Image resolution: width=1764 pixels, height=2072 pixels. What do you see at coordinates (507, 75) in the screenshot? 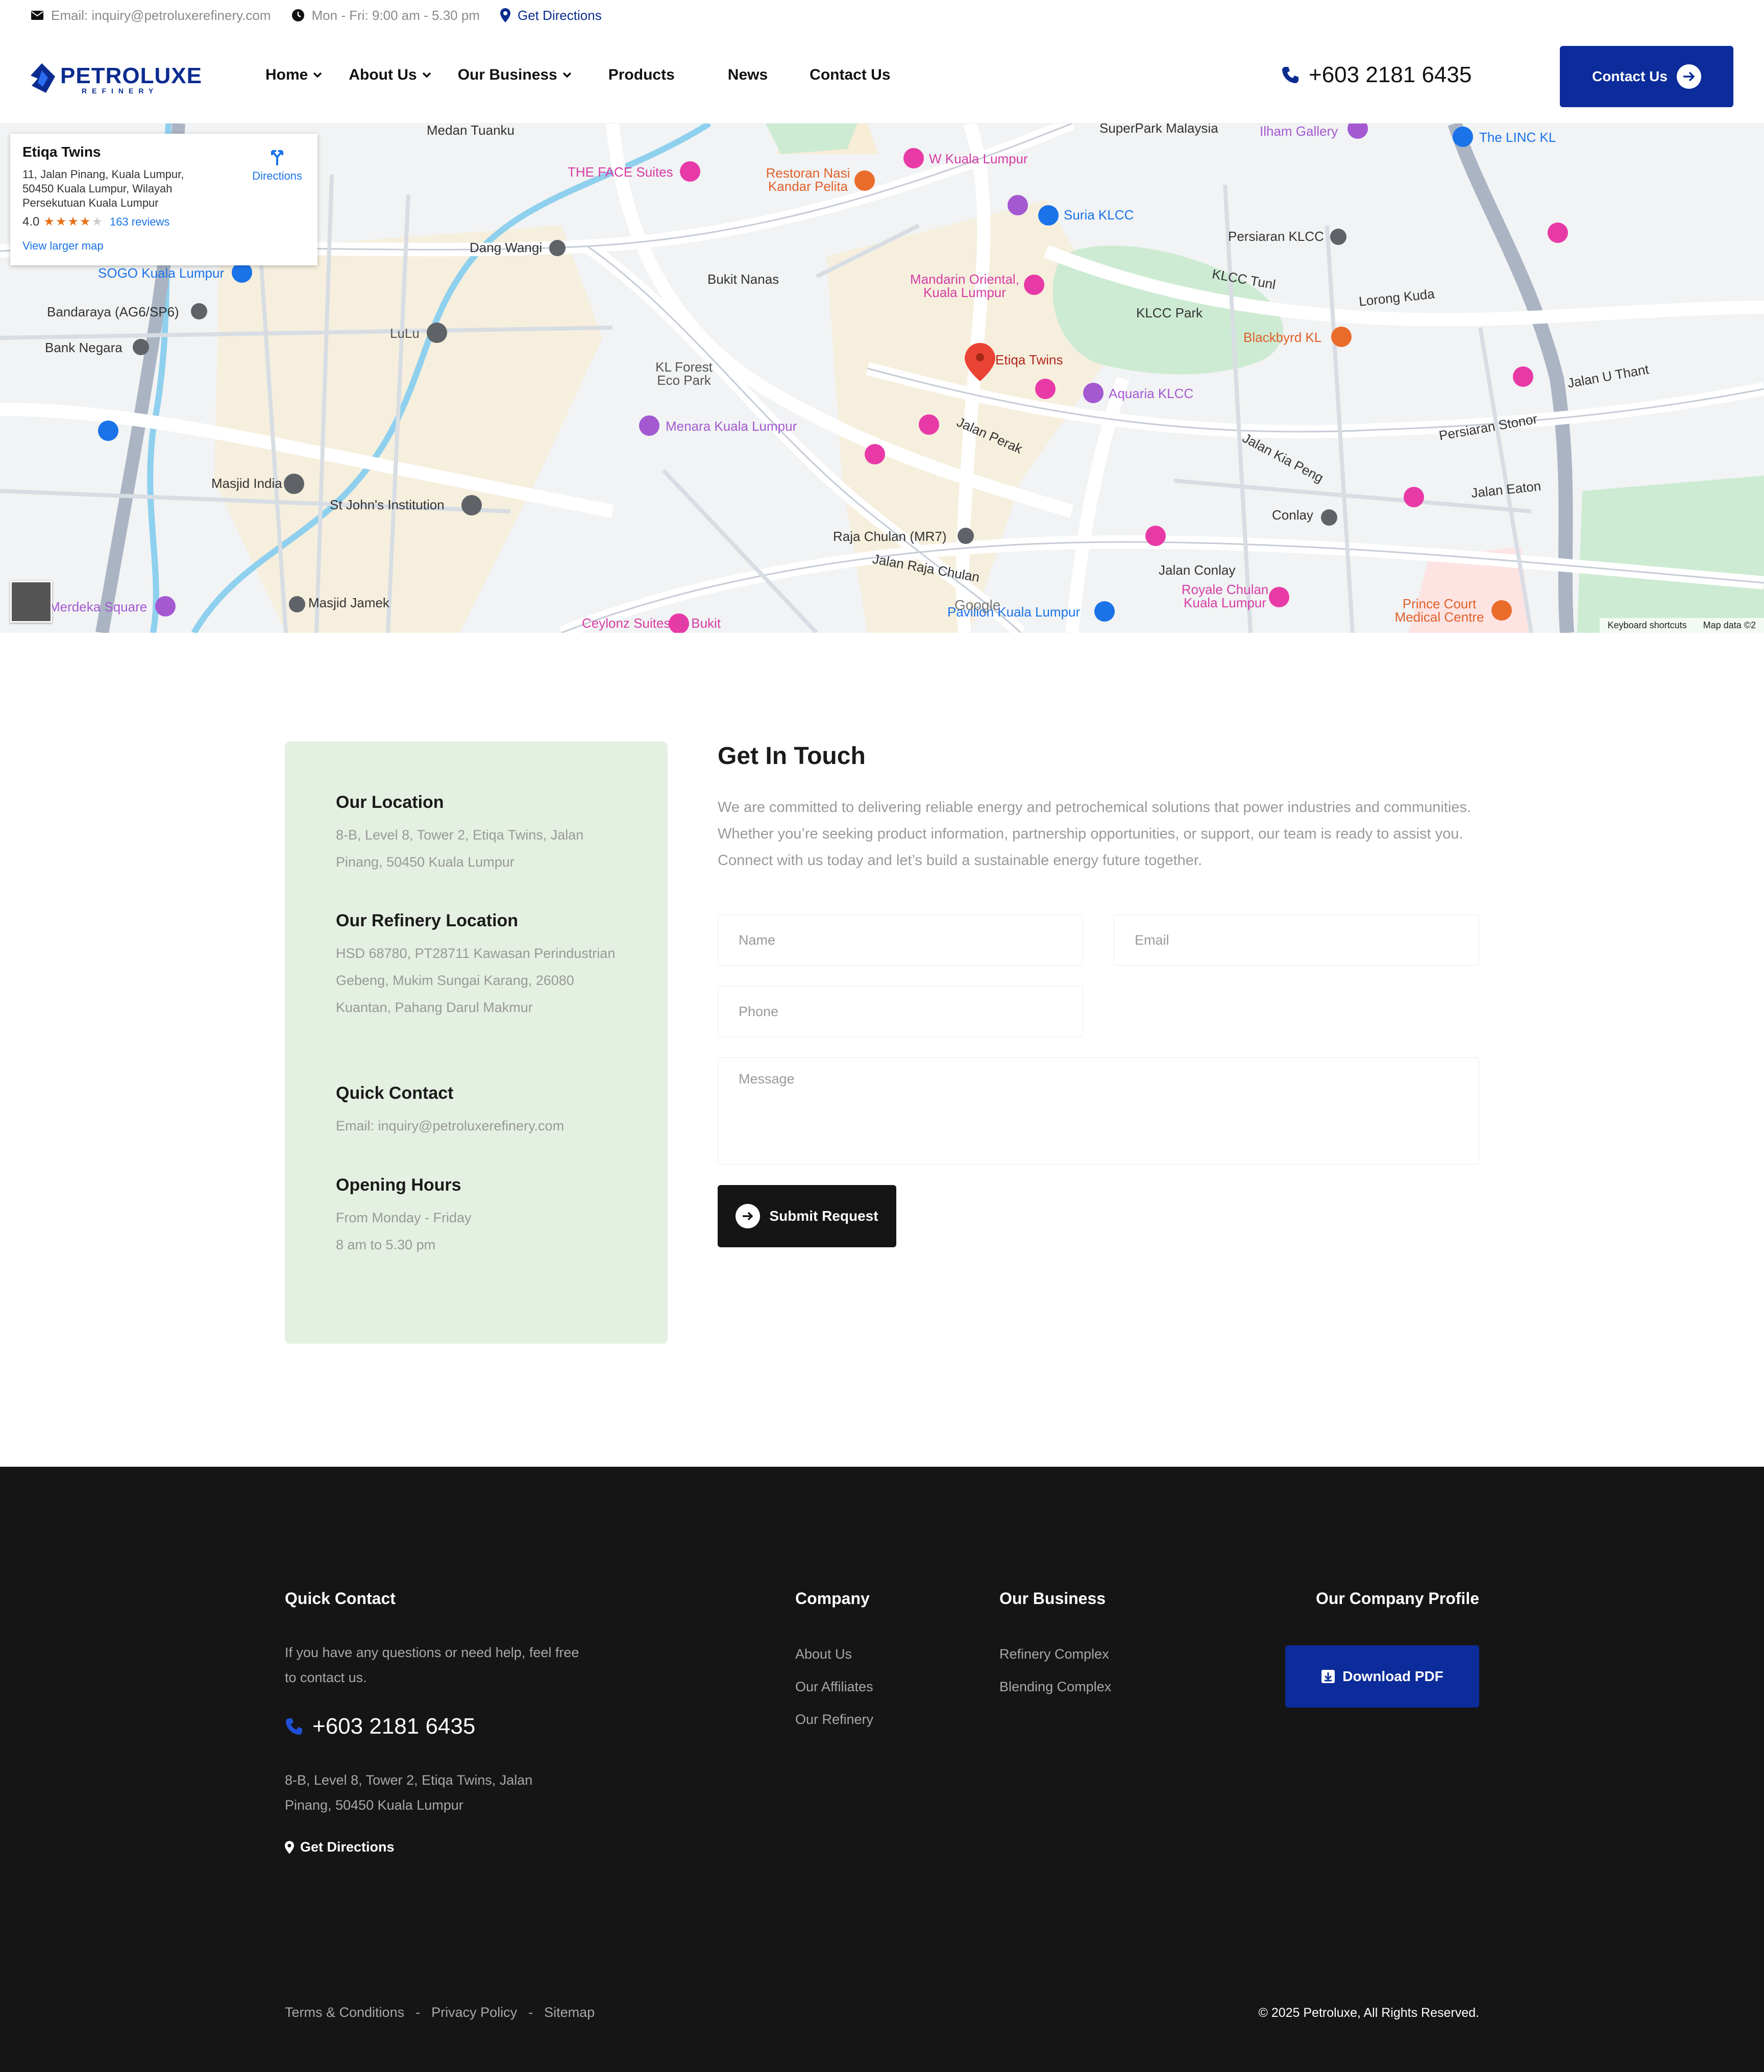
I see `nav-label: Our Business` at bounding box center [507, 75].